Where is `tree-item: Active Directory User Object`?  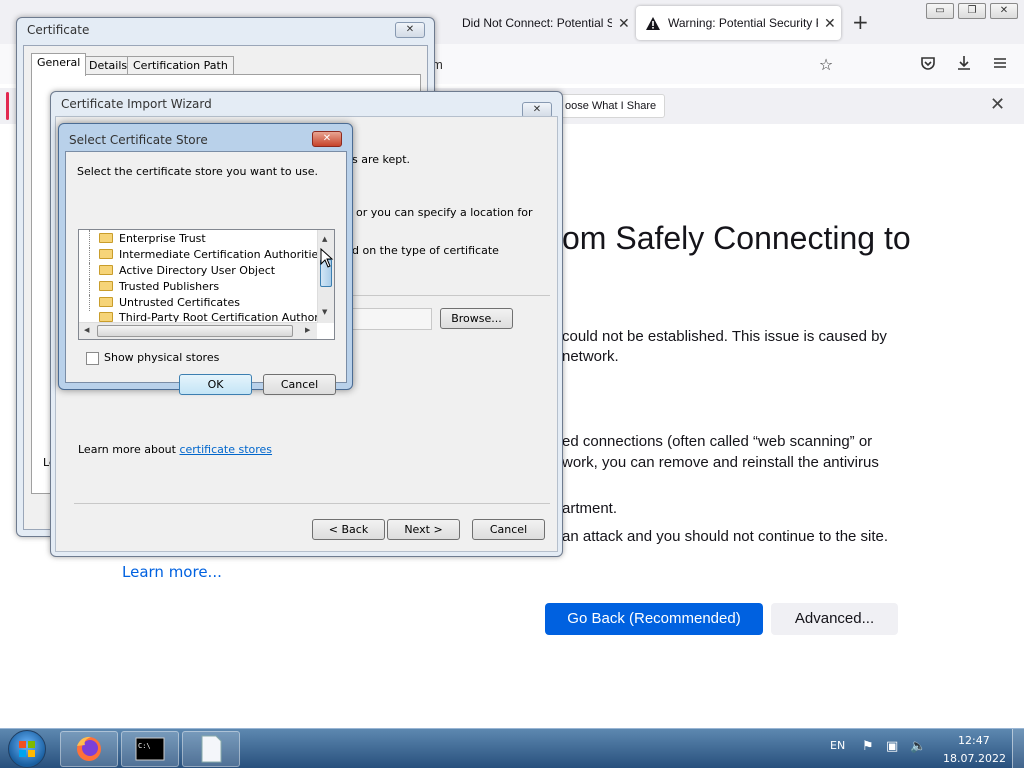 tree-item: Active Directory User Object is located at coordinates (187, 271).